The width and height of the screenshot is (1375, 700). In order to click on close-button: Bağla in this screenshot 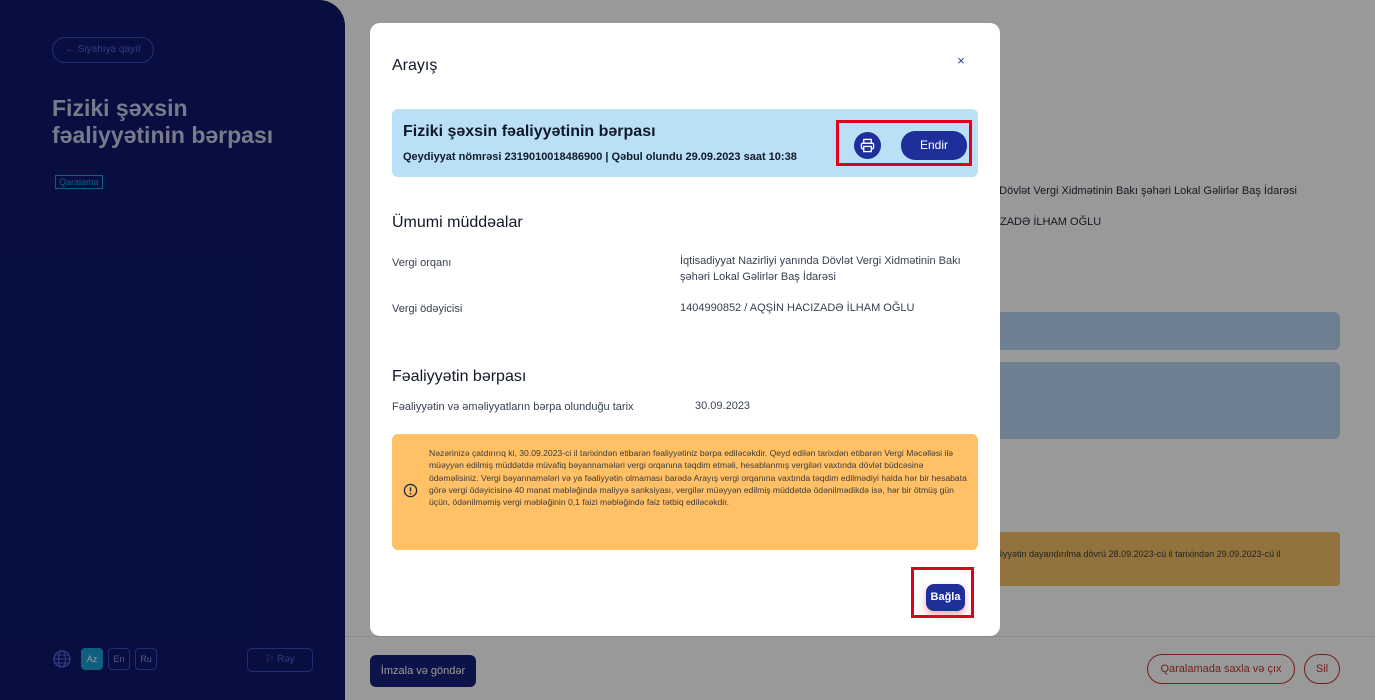, I will do `click(945, 597)`.